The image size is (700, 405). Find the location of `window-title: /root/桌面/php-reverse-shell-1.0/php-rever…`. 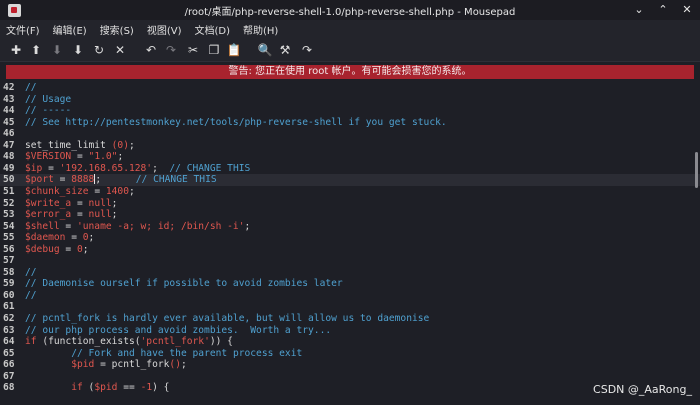

window-title: /root/桌面/php-reverse-shell-1.0/php-rever… is located at coordinates (350, 12).